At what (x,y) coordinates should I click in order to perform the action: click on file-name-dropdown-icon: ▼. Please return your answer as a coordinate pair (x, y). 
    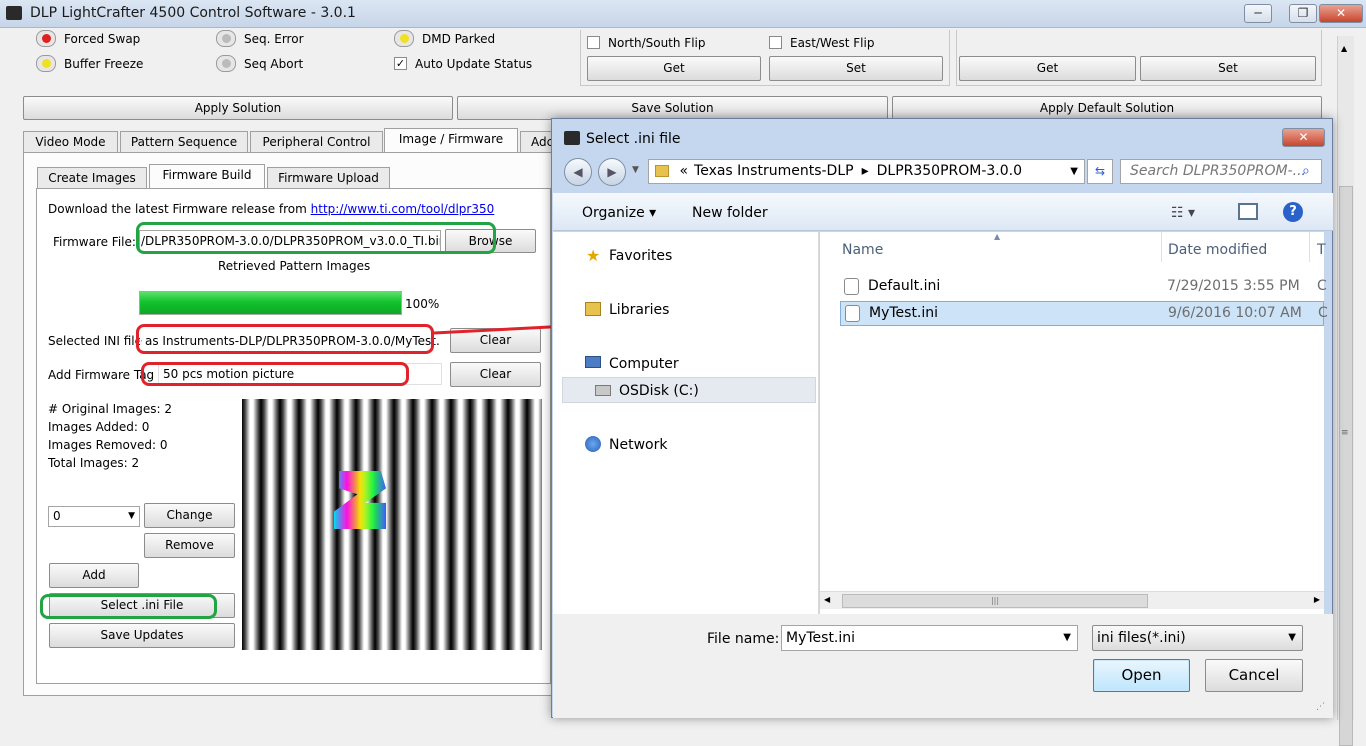
    Looking at the image, I should click on (1067, 638).